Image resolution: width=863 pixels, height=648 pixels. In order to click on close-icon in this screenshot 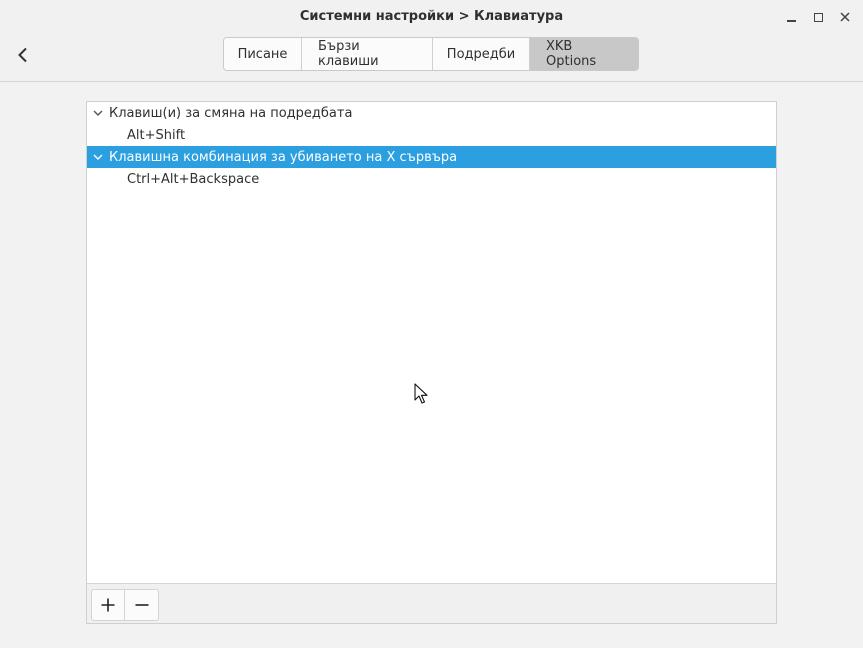, I will do `click(845, 17)`.